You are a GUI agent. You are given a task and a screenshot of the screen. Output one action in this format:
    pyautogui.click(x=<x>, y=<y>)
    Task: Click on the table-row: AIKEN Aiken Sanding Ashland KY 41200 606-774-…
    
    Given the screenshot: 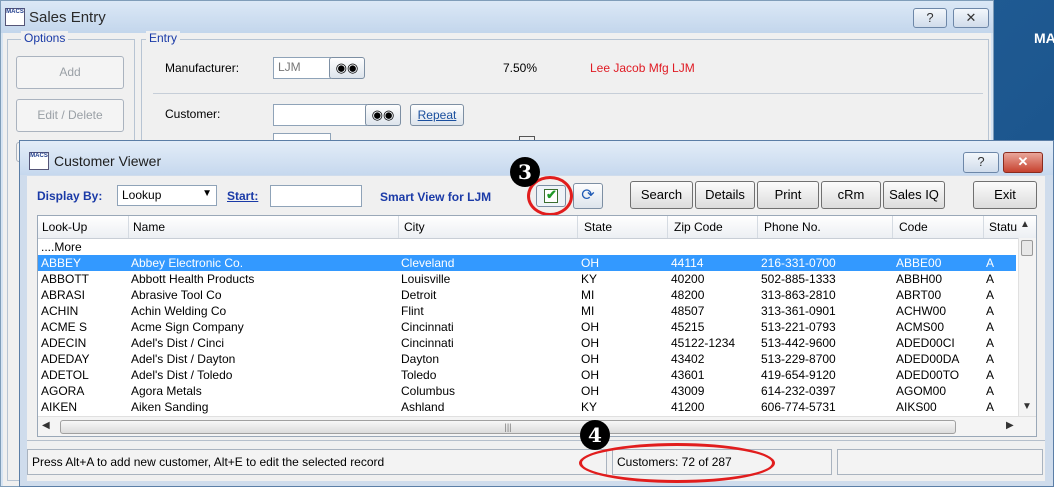 What is the action you would take?
    pyautogui.click(x=527, y=407)
    